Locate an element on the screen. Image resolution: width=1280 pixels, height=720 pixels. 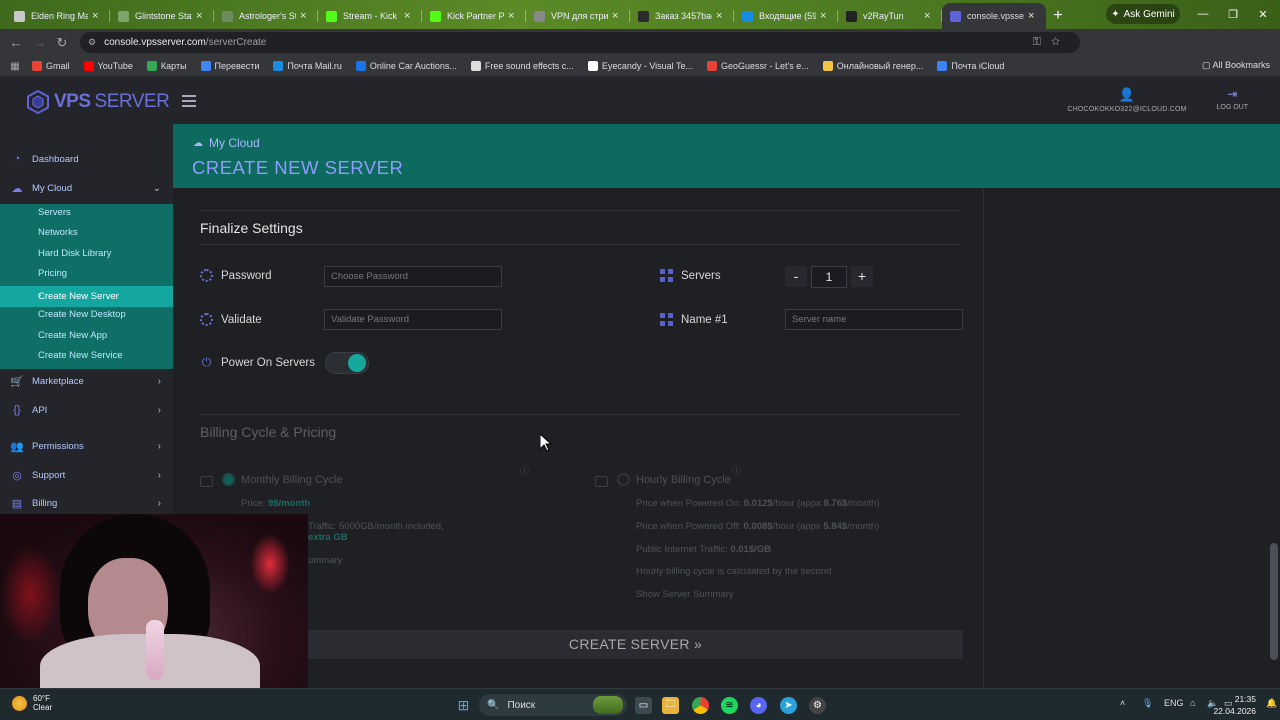
taskbar-clock: 21:35 22.04.2026 is located at coordinates (1234, 705).